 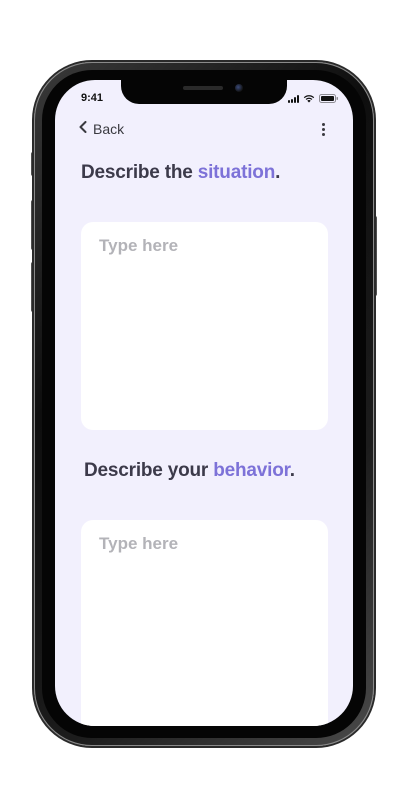 What do you see at coordinates (204, 92) in the screenshot?
I see `notch` at bounding box center [204, 92].